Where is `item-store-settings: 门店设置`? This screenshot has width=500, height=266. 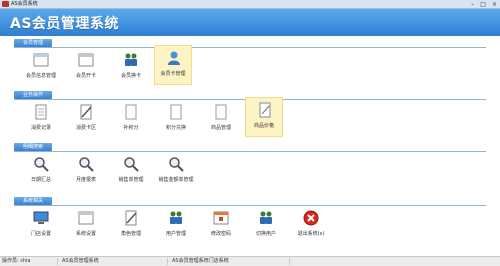 item-store-settings: 门店设置 is located at coordinates (41, 226).